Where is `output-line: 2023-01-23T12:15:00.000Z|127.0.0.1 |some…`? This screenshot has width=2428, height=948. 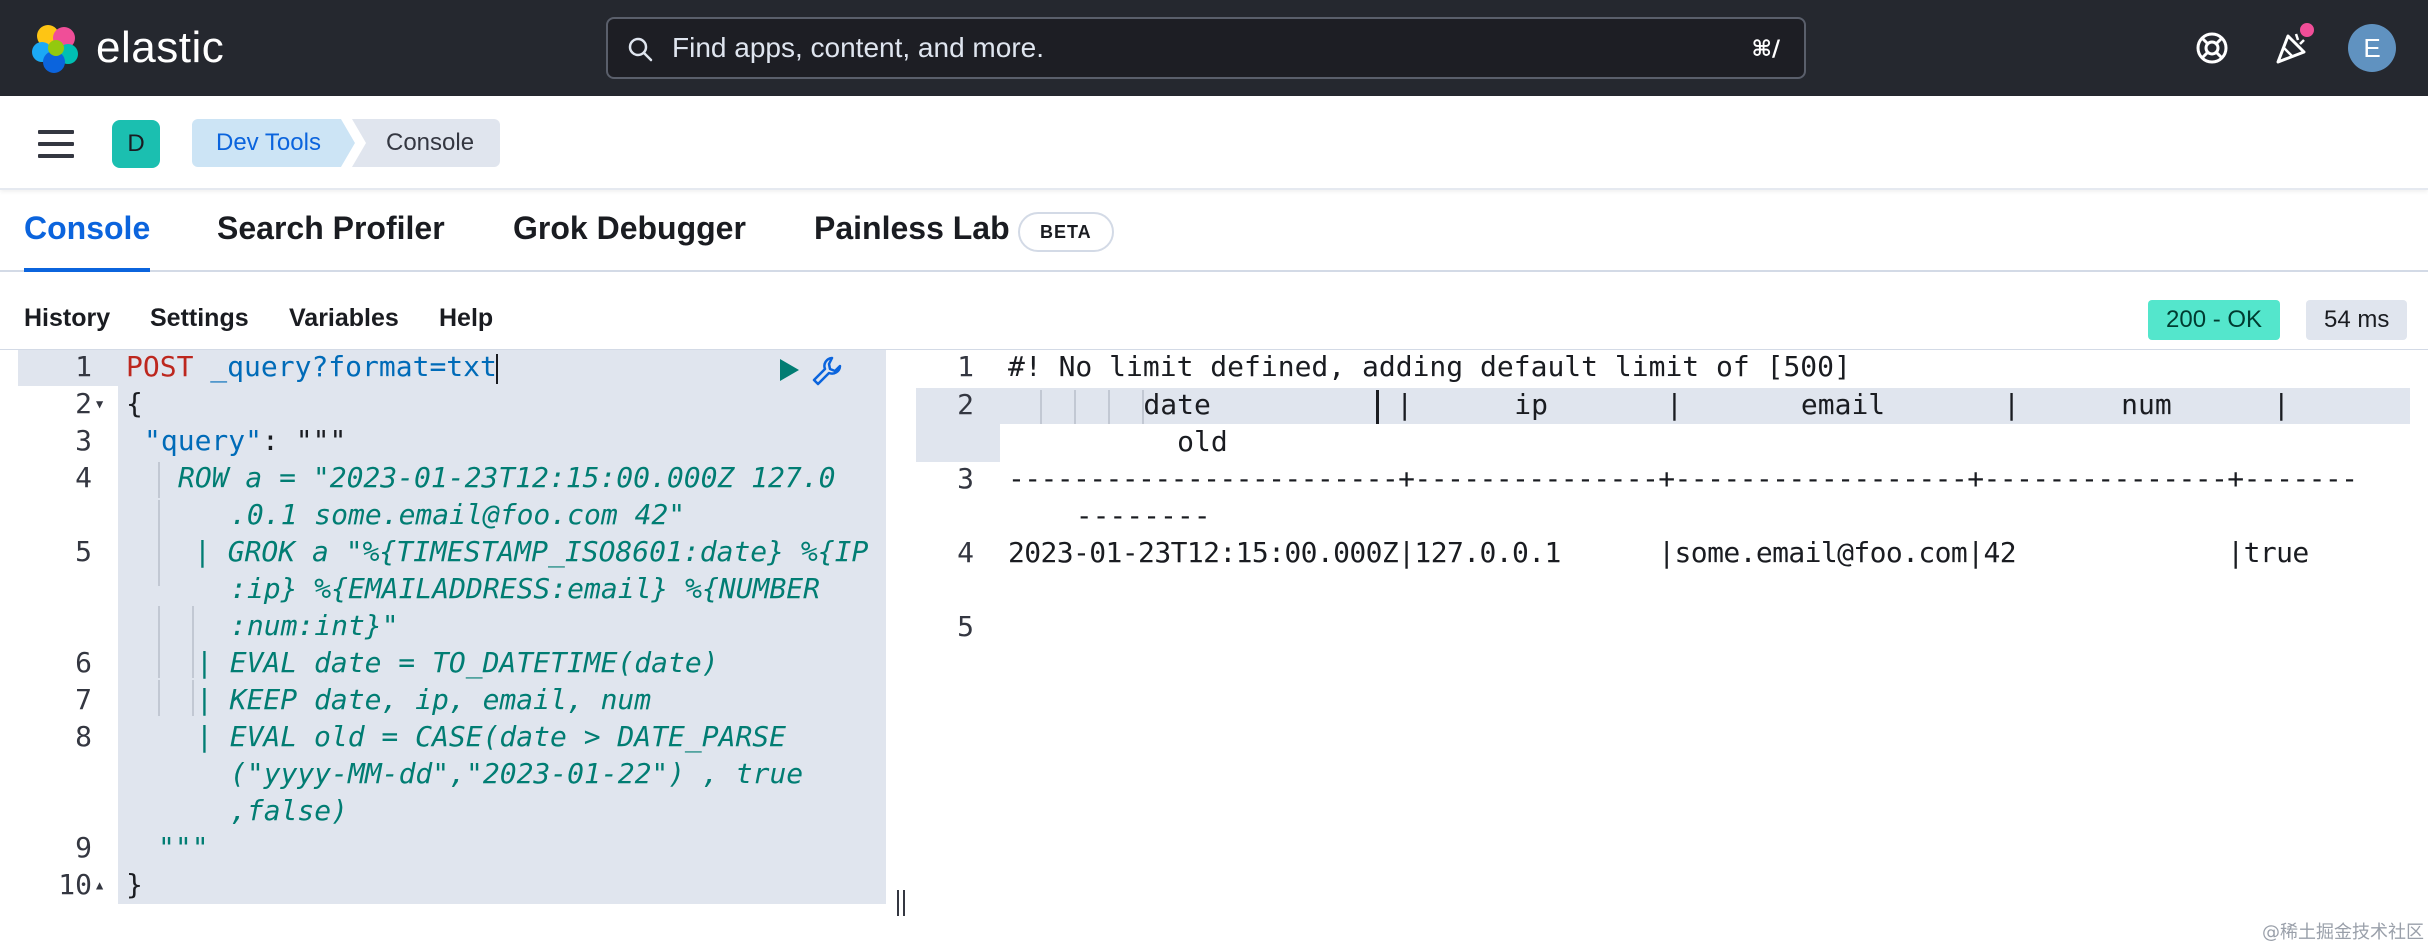
output-line: 2023-01-23T12:15:00.000Z|127.0.0.1 |some… is located at coordinates (1658, 552).